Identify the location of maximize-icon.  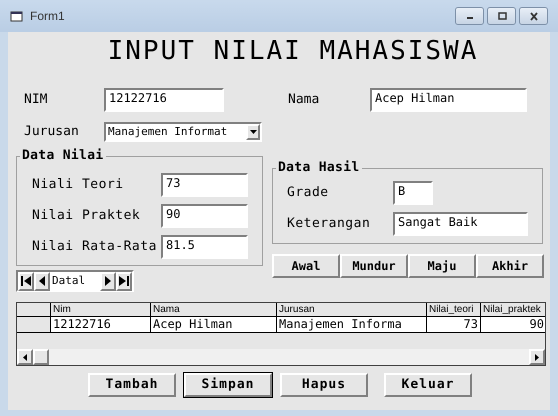
(501, 16).